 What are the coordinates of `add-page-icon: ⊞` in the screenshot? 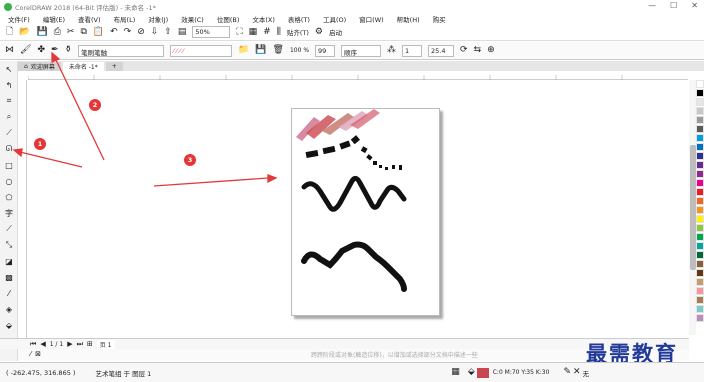 It's located at (90, 344).